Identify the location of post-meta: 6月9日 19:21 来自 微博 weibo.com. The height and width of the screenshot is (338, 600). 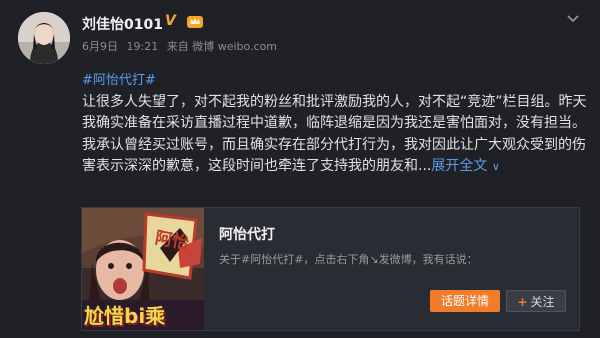
(182, 46).